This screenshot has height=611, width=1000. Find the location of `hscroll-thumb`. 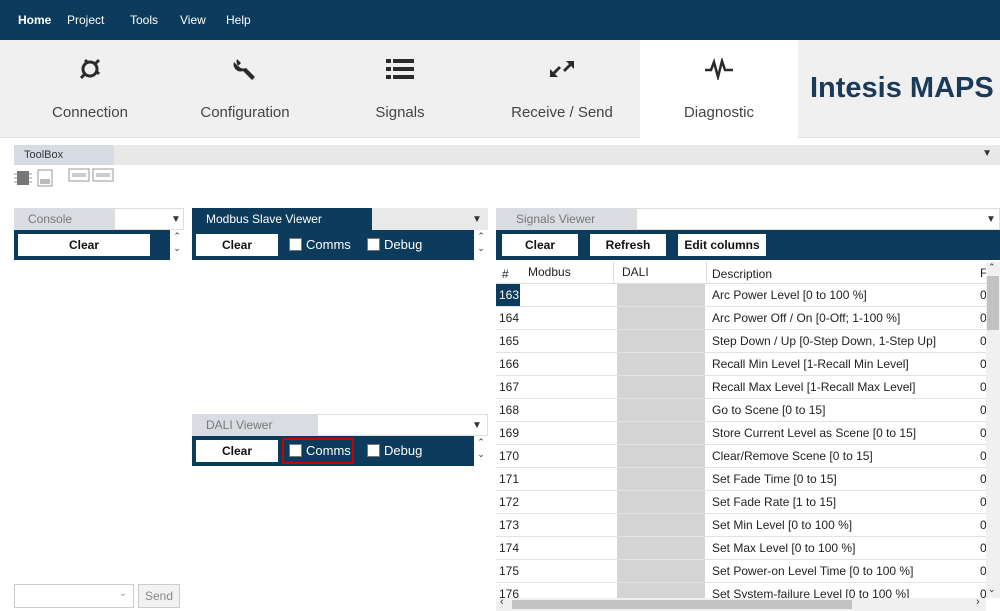

hscroll-thumb is located at coordinates (682, 604).